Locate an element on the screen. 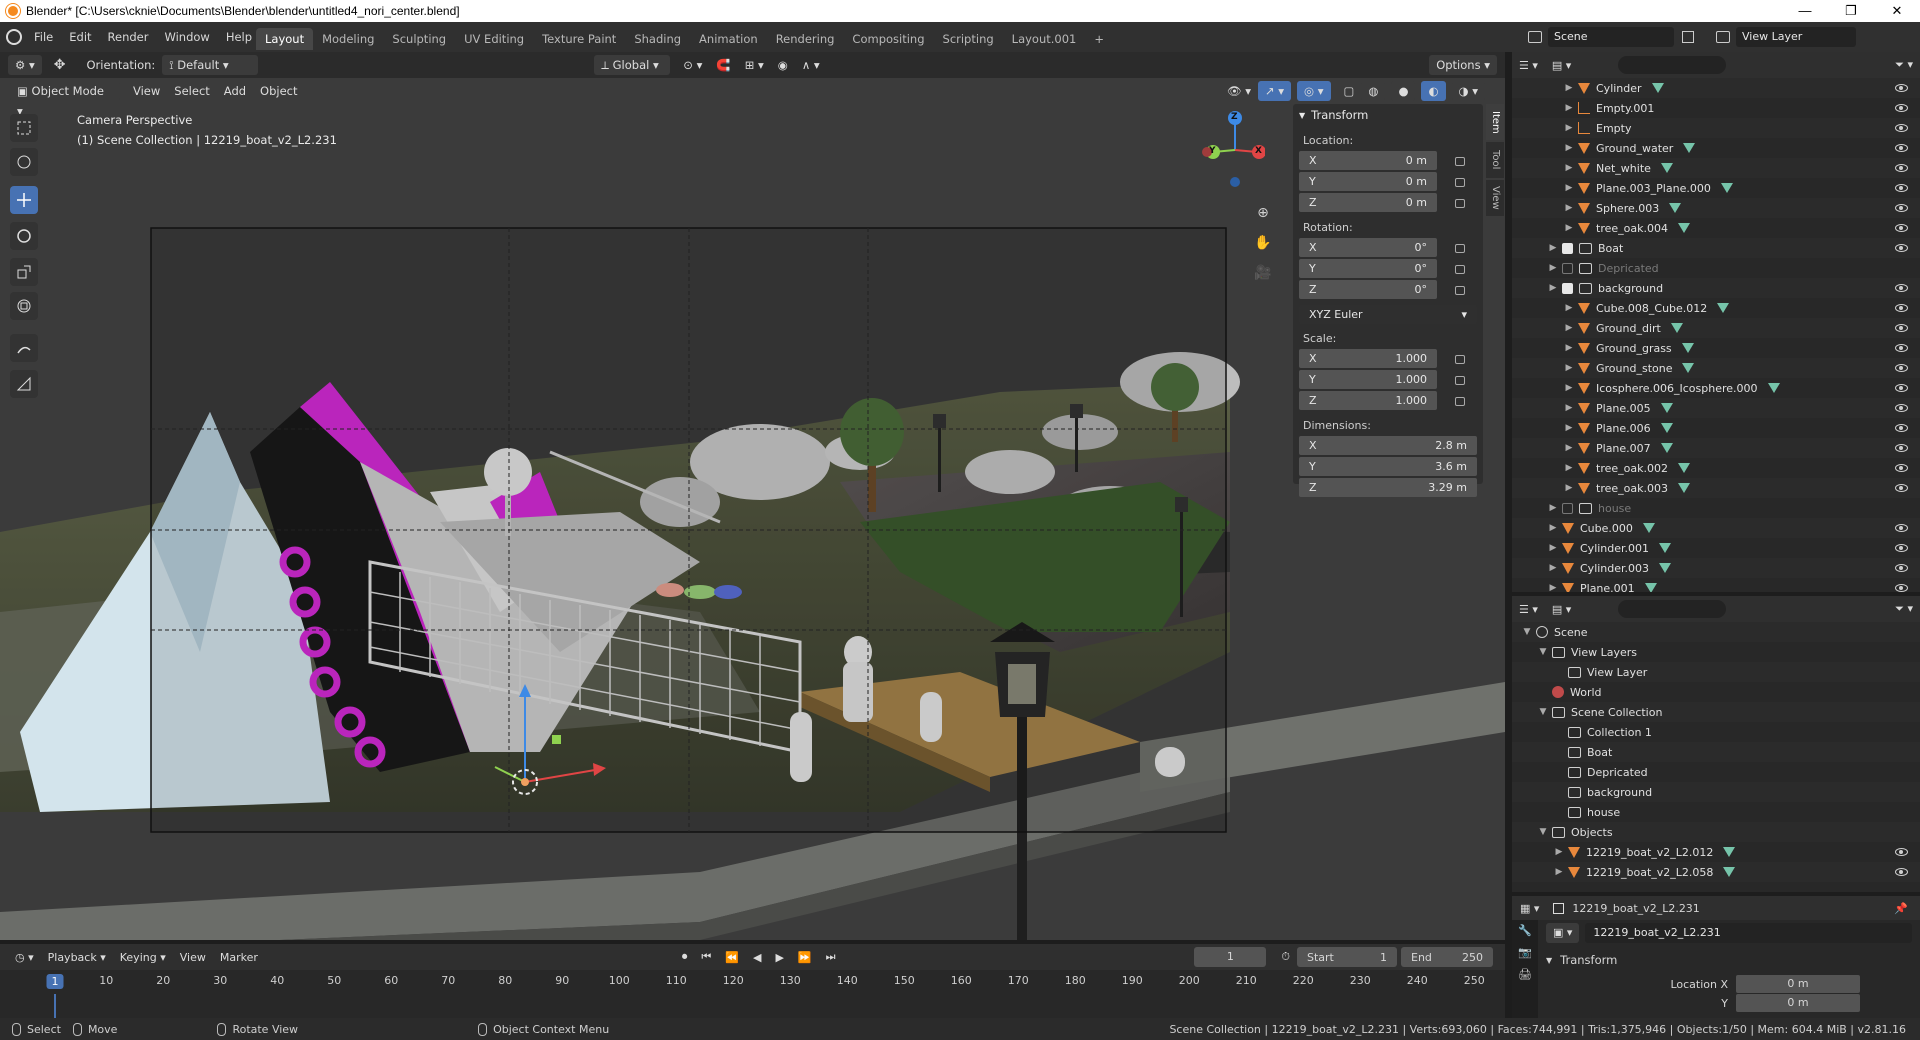 The height and width of the screenshot is (1040, 1920). outliner-row: ▶ Plane.001 is located at coordinates (1716, 585).